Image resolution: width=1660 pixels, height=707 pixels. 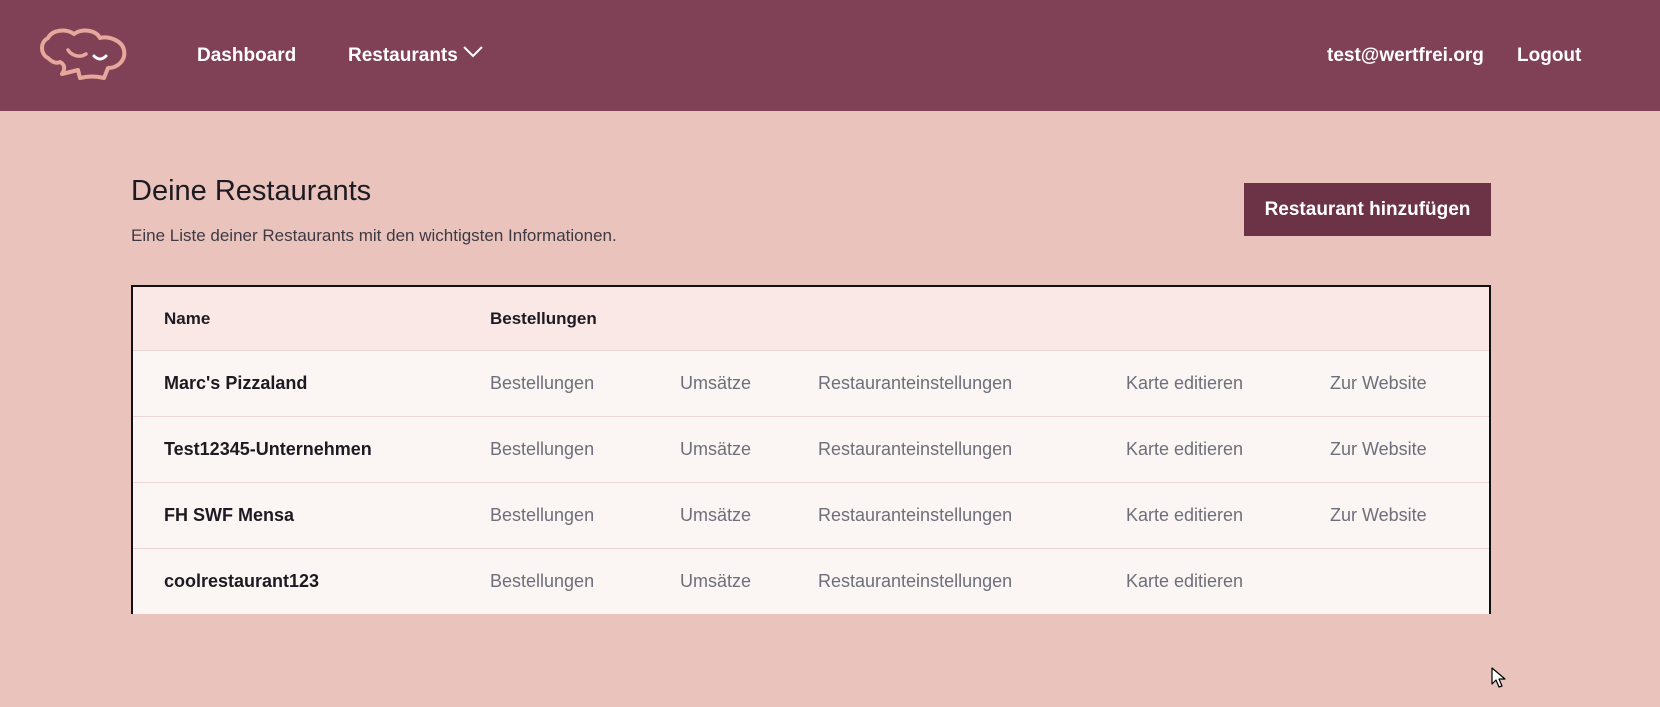 What do you see at coordinates (543, 318) in the screenshot?
I see `column-header-orders: Bestellungen` at bounding box center [543, 318].